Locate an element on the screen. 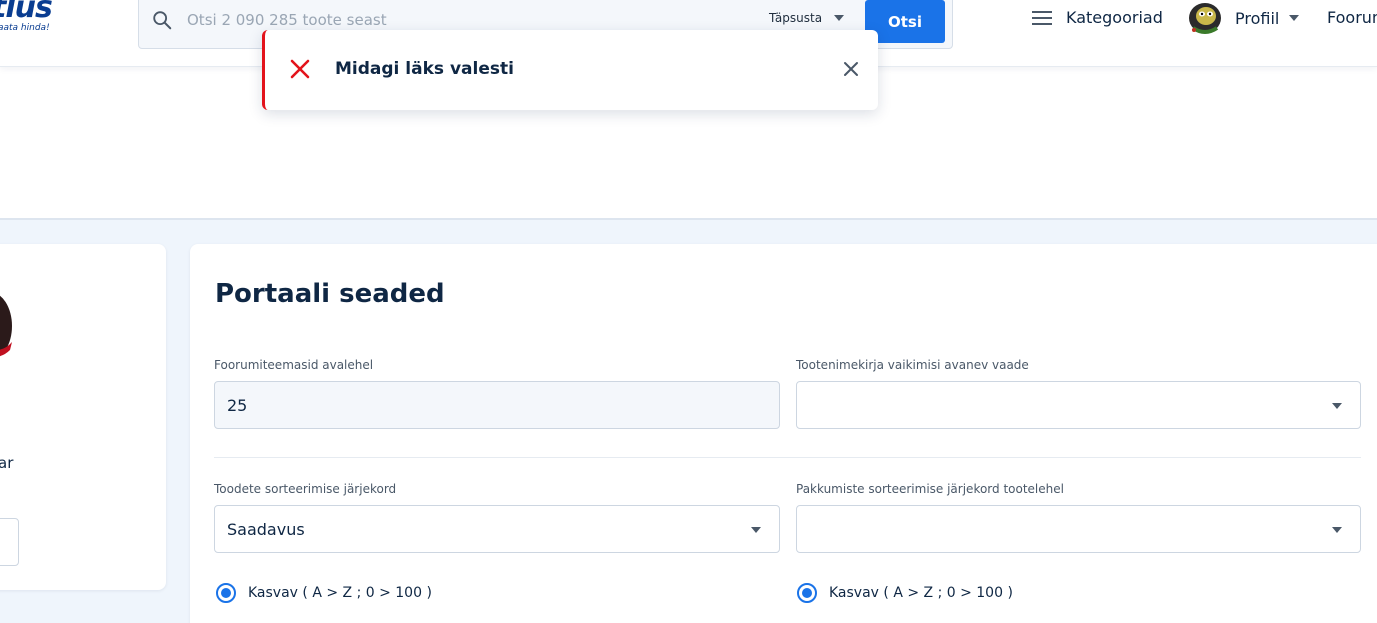 Image resolution: width=1377 pixels, height=623 pixels. sidebar-input is located at coordinates (9, 542).